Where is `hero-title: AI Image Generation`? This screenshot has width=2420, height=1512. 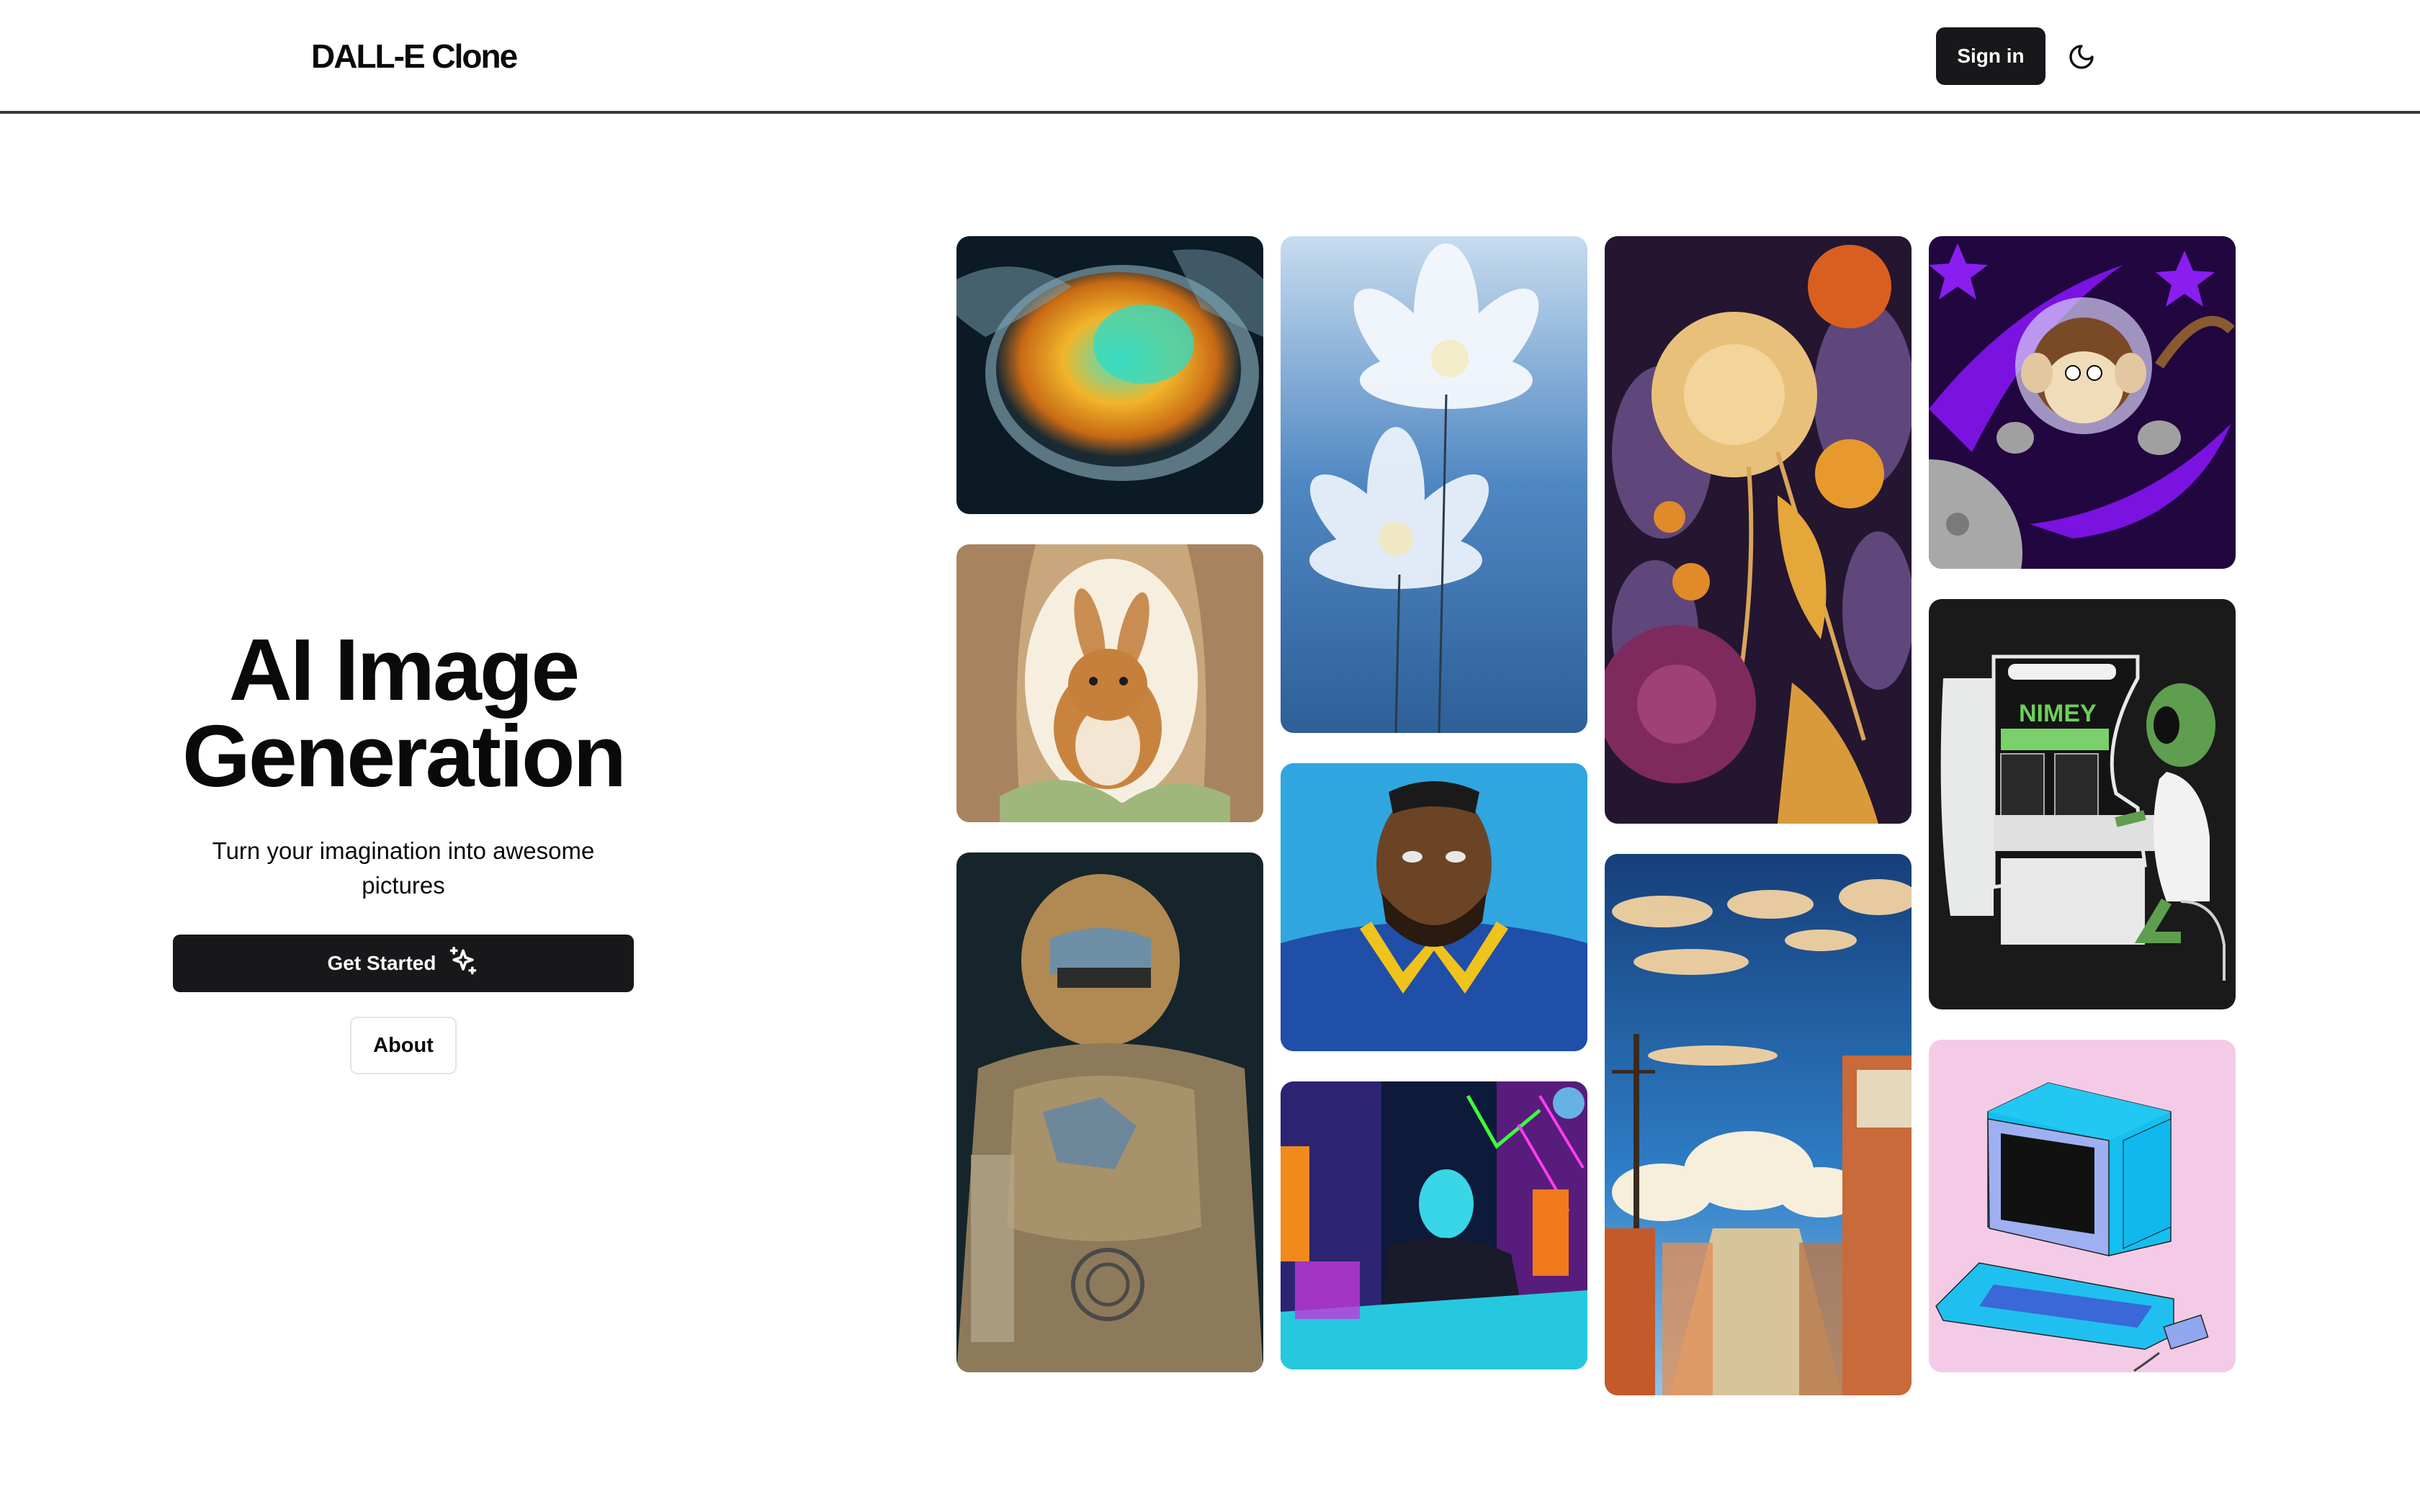 hero-title: AI Image Generation is located at coordinates (404, 713).